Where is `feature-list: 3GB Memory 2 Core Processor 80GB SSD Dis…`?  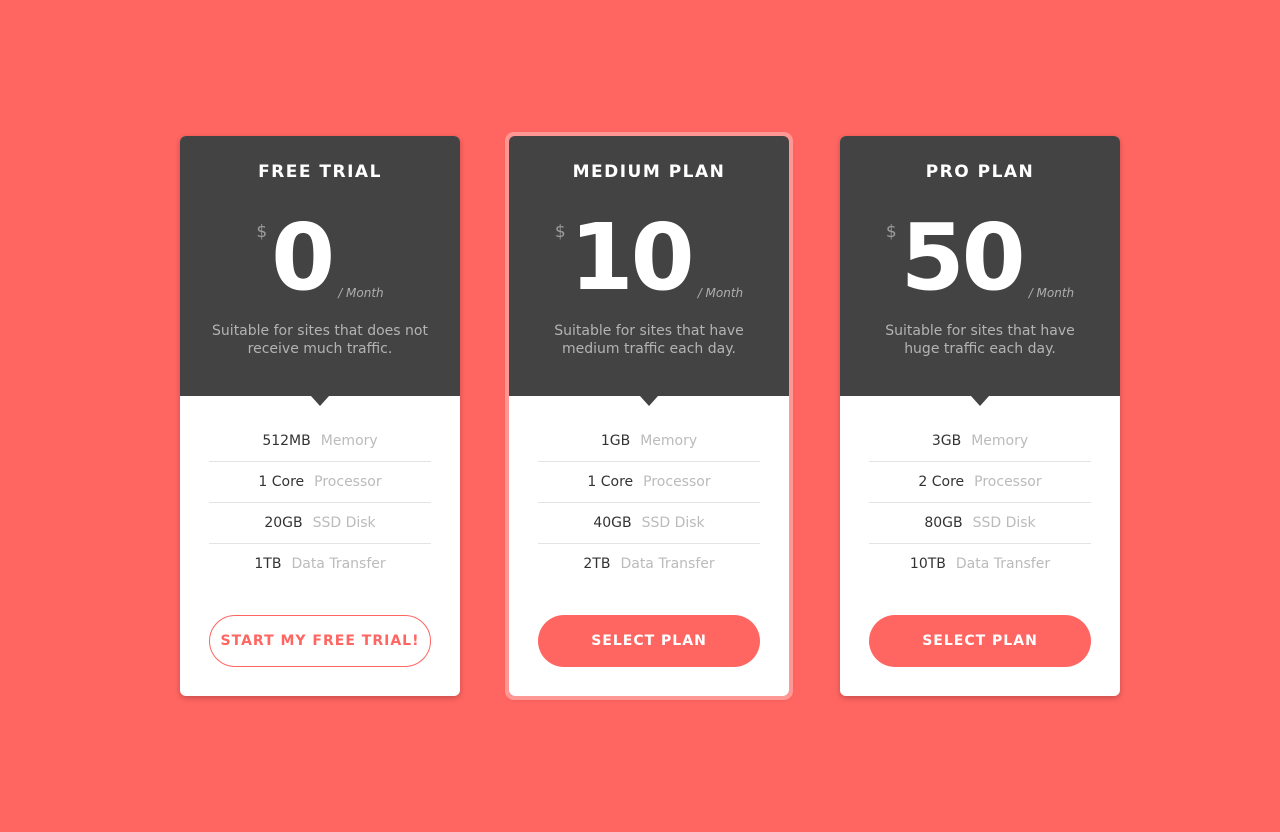
feature-list: 3GB Memory 2 Core Processor 80GB SSD Dis… is located at coordinates (980, 502).